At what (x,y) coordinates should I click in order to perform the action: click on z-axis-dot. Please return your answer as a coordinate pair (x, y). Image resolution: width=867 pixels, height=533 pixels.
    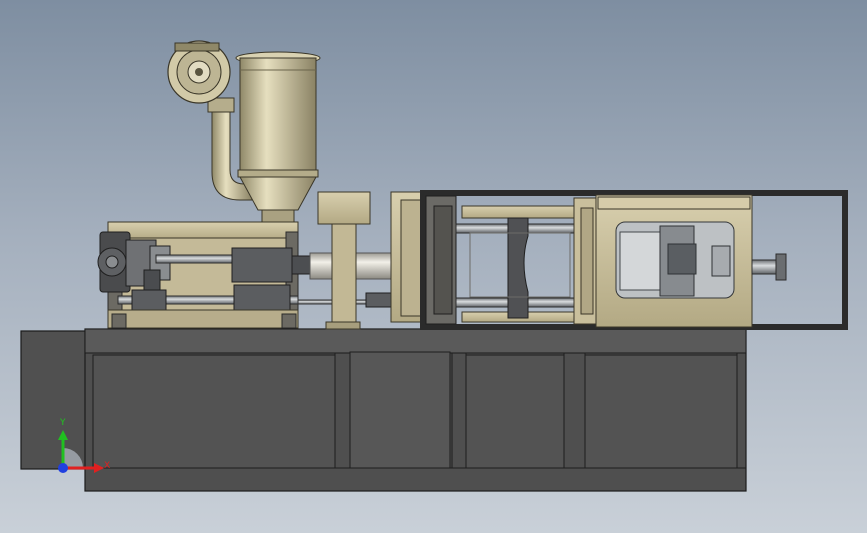
    Looking at the image, I should click on (63, 468).